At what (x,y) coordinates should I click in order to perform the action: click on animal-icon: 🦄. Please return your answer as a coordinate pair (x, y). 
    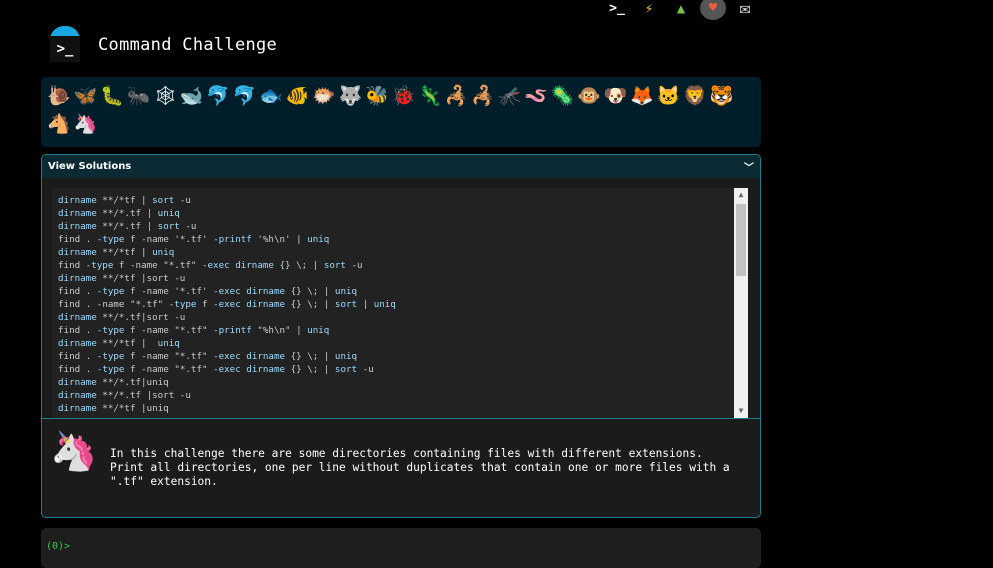
    Looking at the image, I should click on (86, 124).